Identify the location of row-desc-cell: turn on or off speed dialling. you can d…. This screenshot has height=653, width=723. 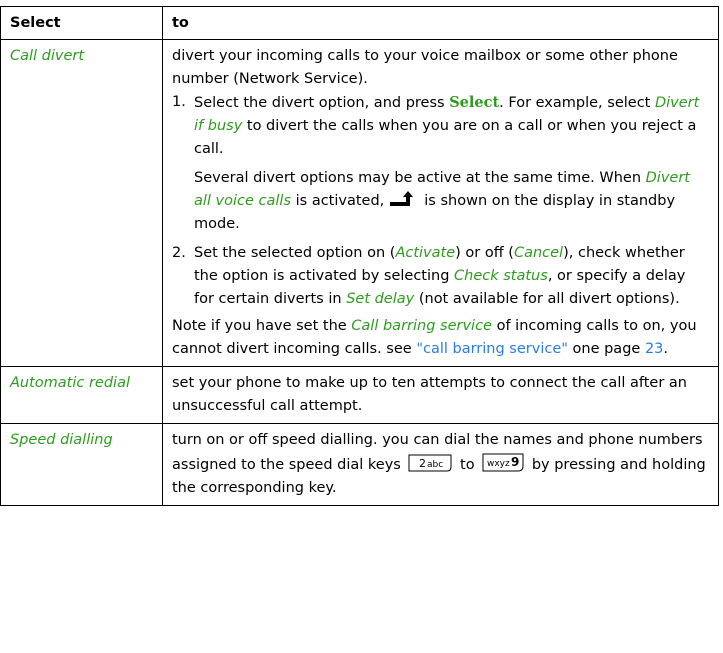
(440, 464).